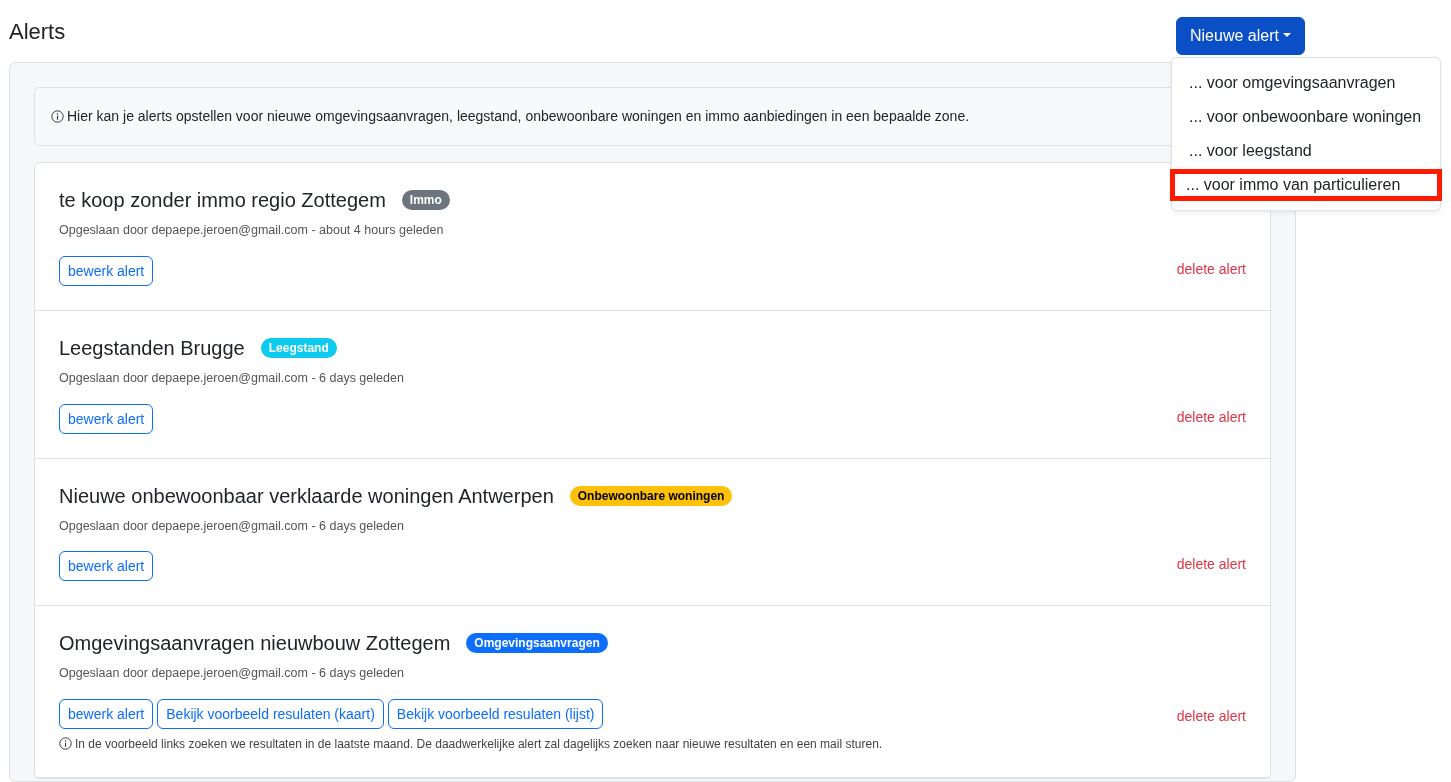  Describe the element at coordinates (252, 230) in the screenshot. I see `saved-by-text: Opgeslaan door depaepe.jeroen@gmail.com - about 4 hours geleden` at that location.